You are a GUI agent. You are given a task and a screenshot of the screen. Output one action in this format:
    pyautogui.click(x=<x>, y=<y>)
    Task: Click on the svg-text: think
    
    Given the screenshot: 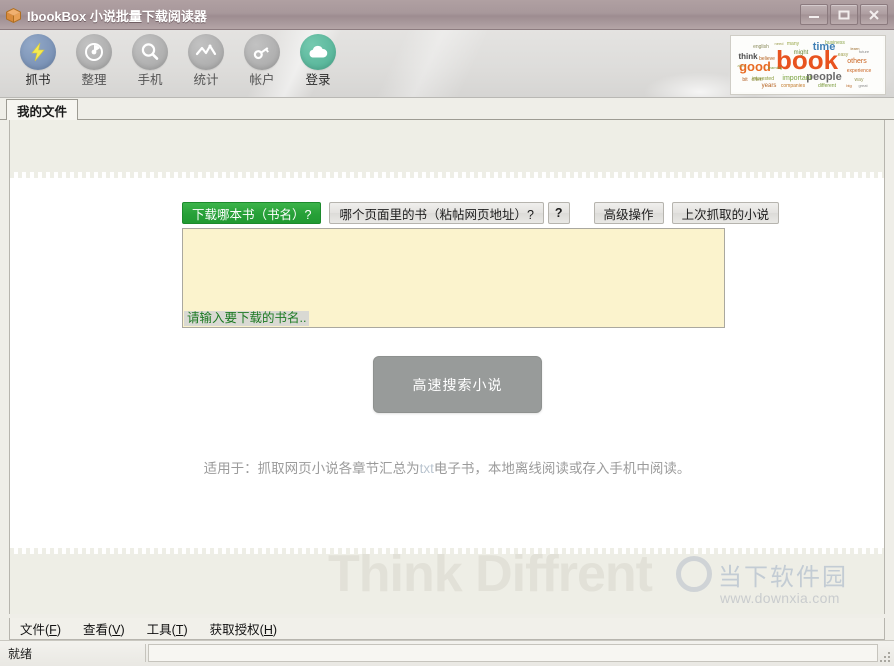 What is the action you would take?
    pyautogui.click(x=748, y=56)
    